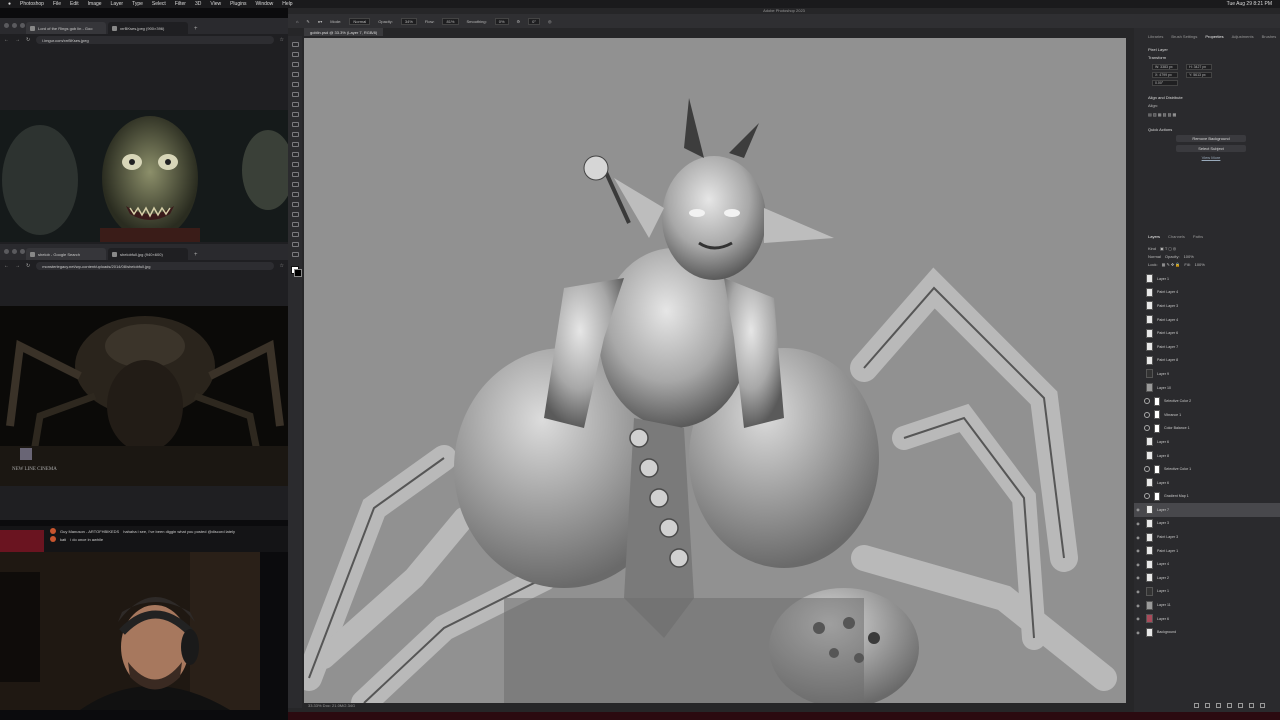 This screenshot has height=720, width=1280. What do you see at coordinates (534, 21) in the screenshot?
I see `angle-field: 0°` at bounding box center [534, 21].